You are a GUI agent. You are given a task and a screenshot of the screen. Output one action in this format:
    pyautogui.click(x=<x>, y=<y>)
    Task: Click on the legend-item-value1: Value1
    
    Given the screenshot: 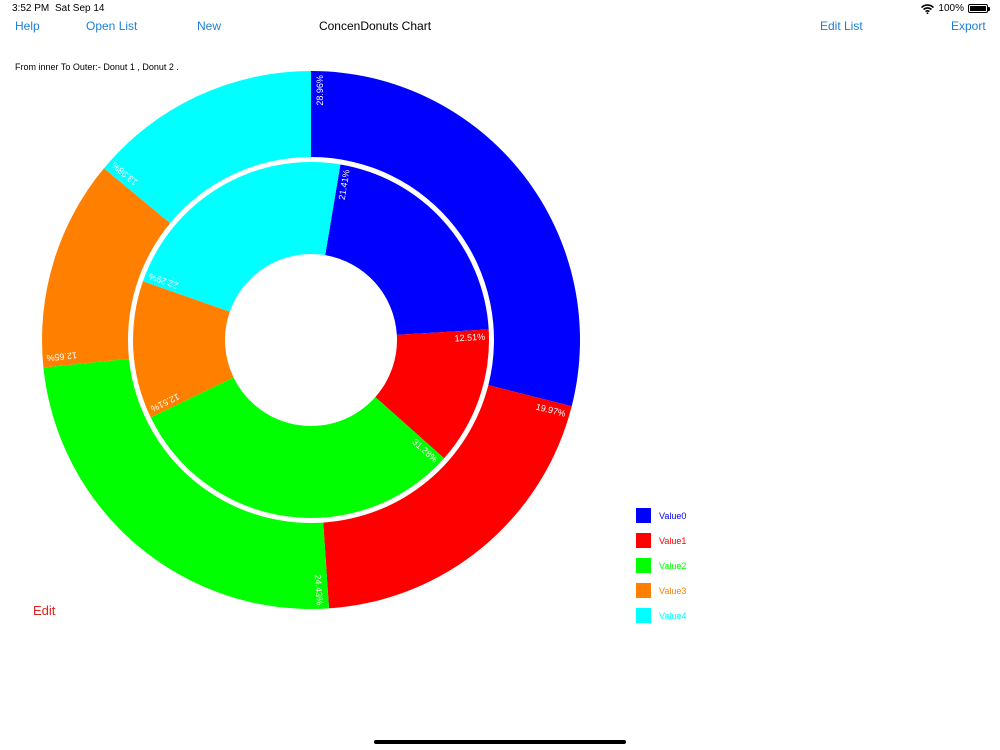 What is the action you would take?
    pyautogui.click(x=661, y=540)
    